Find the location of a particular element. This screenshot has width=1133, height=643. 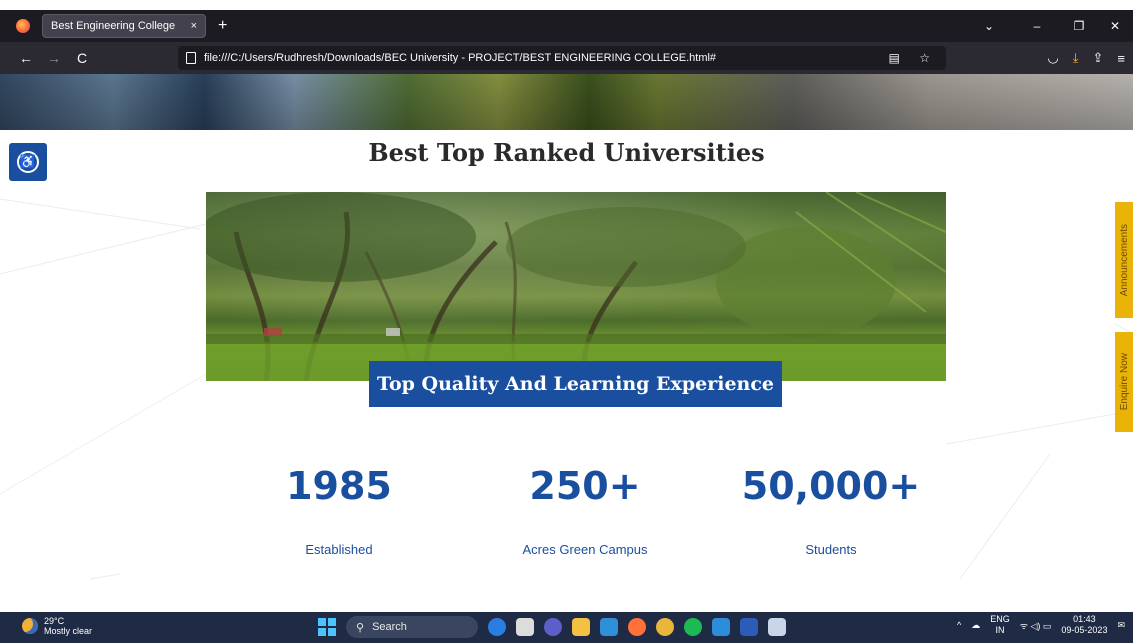

start-button is located at coordinates (327, 627).